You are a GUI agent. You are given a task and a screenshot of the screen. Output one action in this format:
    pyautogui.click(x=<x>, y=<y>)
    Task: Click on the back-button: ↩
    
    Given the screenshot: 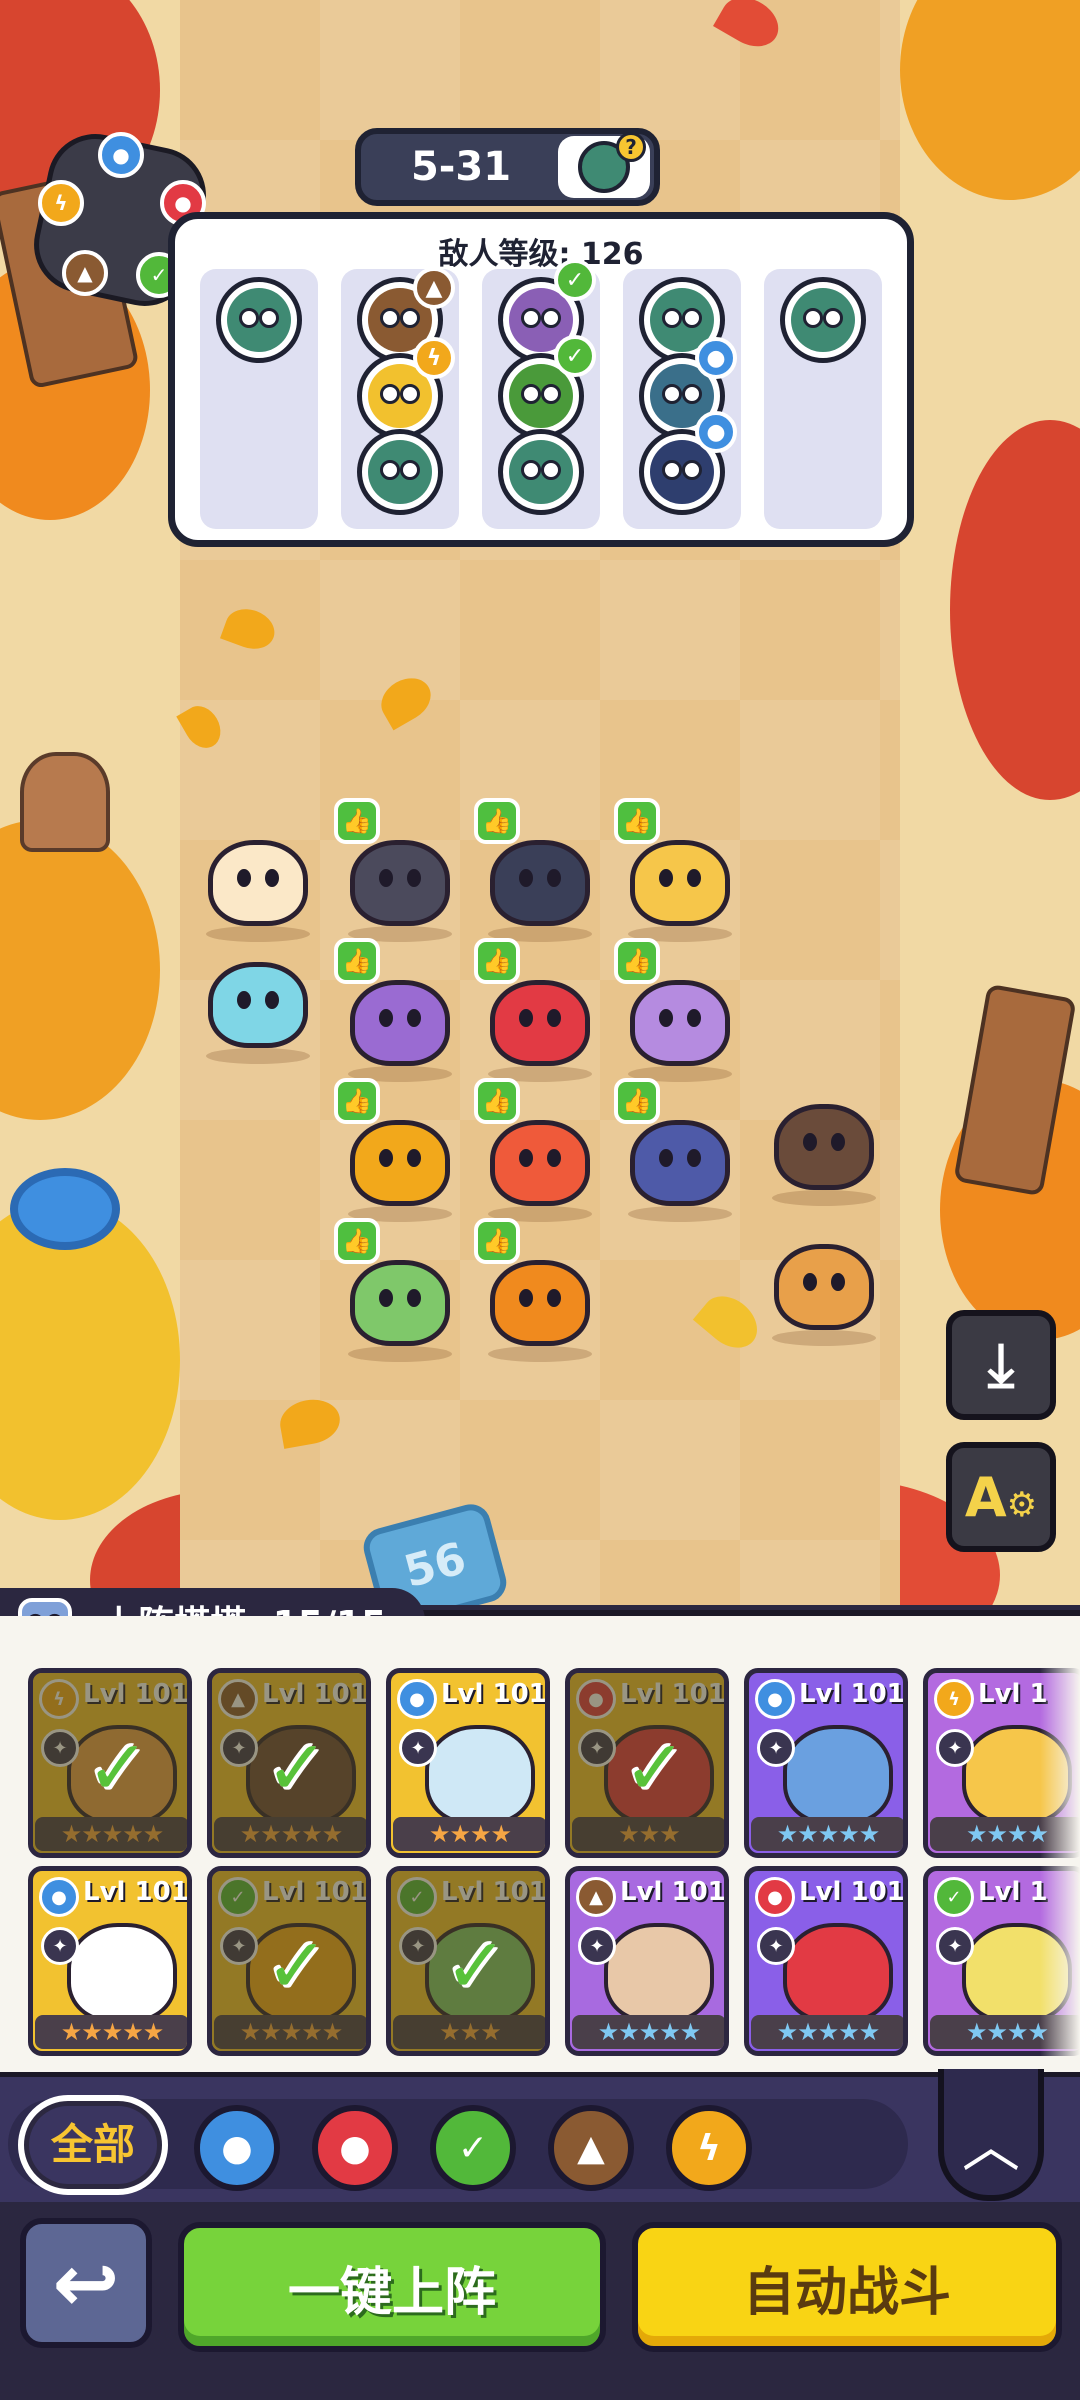 What is the action you would take?
    pyautogui.click(x=86, y=2283)
    